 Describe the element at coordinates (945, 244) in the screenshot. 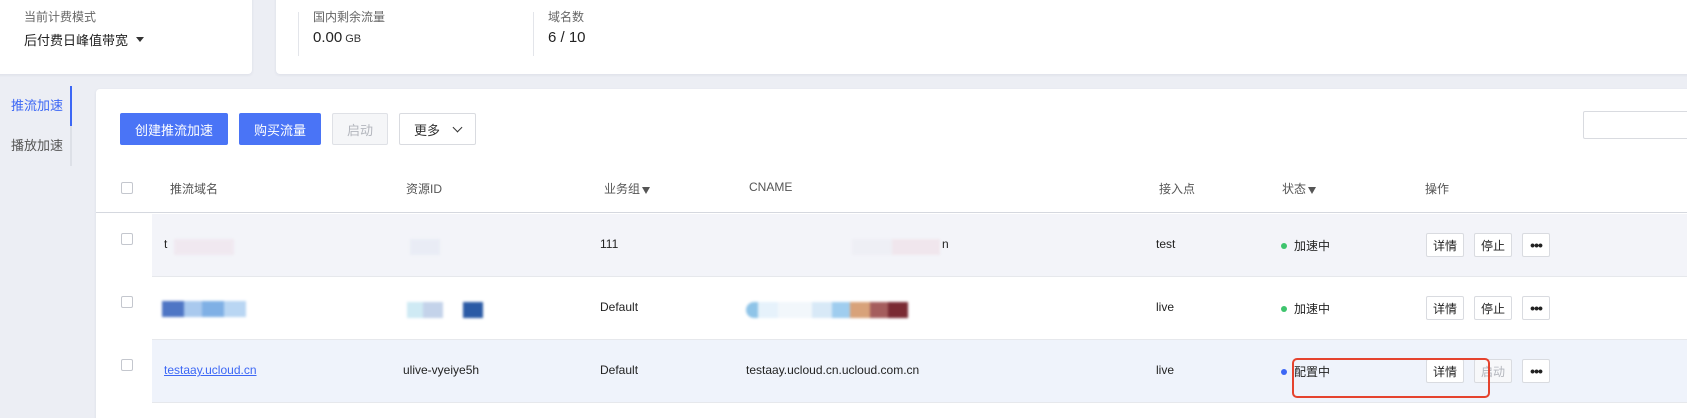

I see `cname-cell: n` at that location.